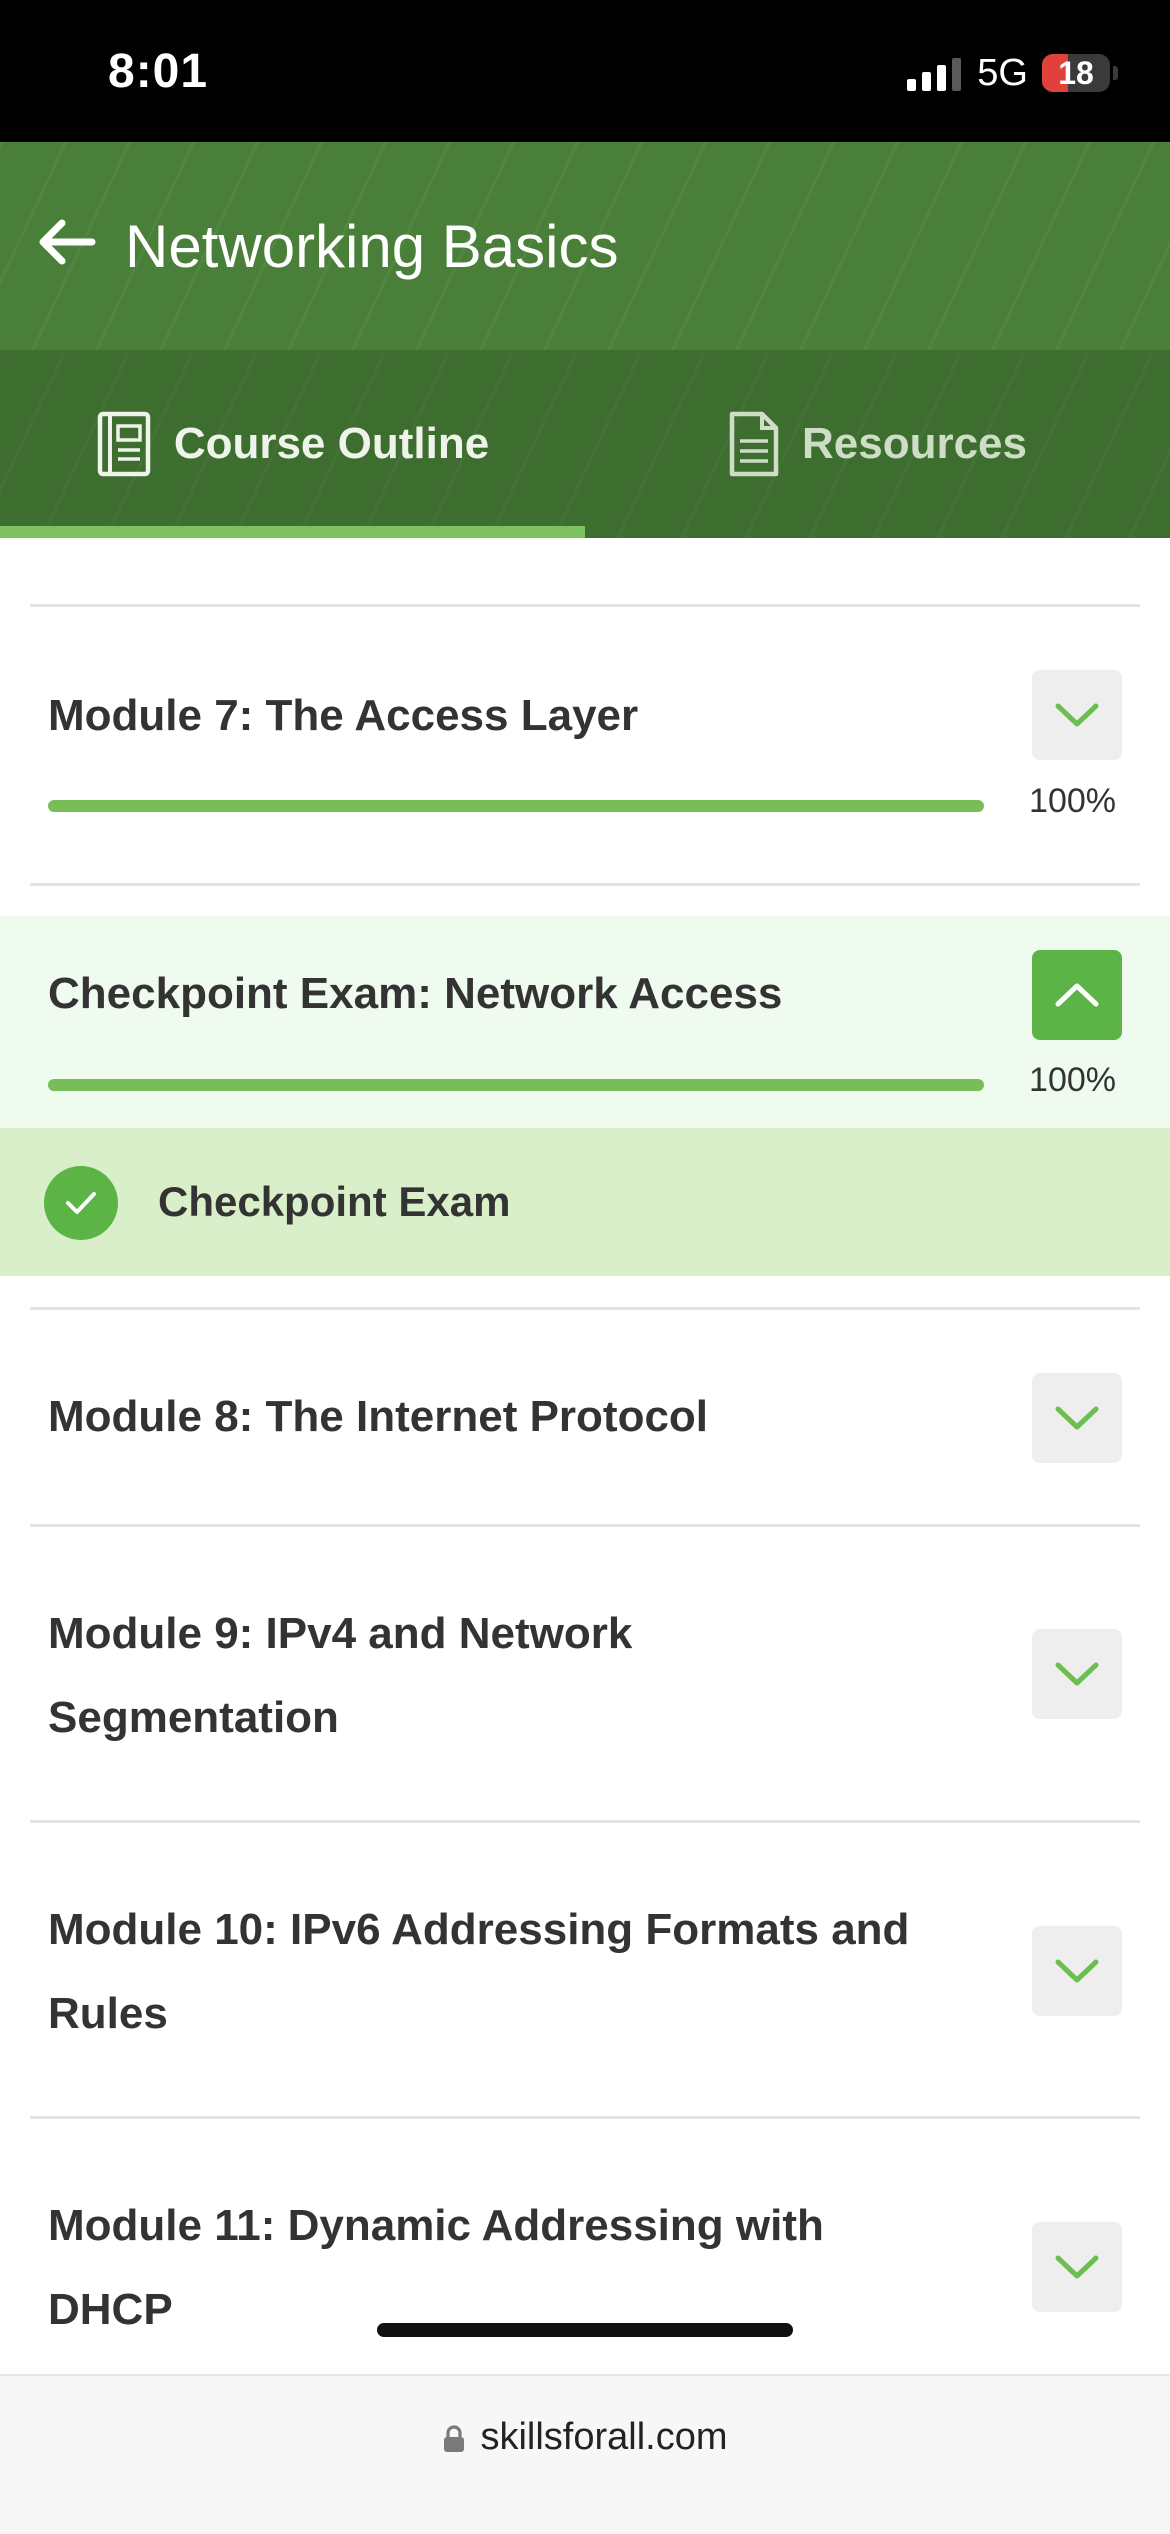  I want to click on collapse-button, so click(1077, 995).